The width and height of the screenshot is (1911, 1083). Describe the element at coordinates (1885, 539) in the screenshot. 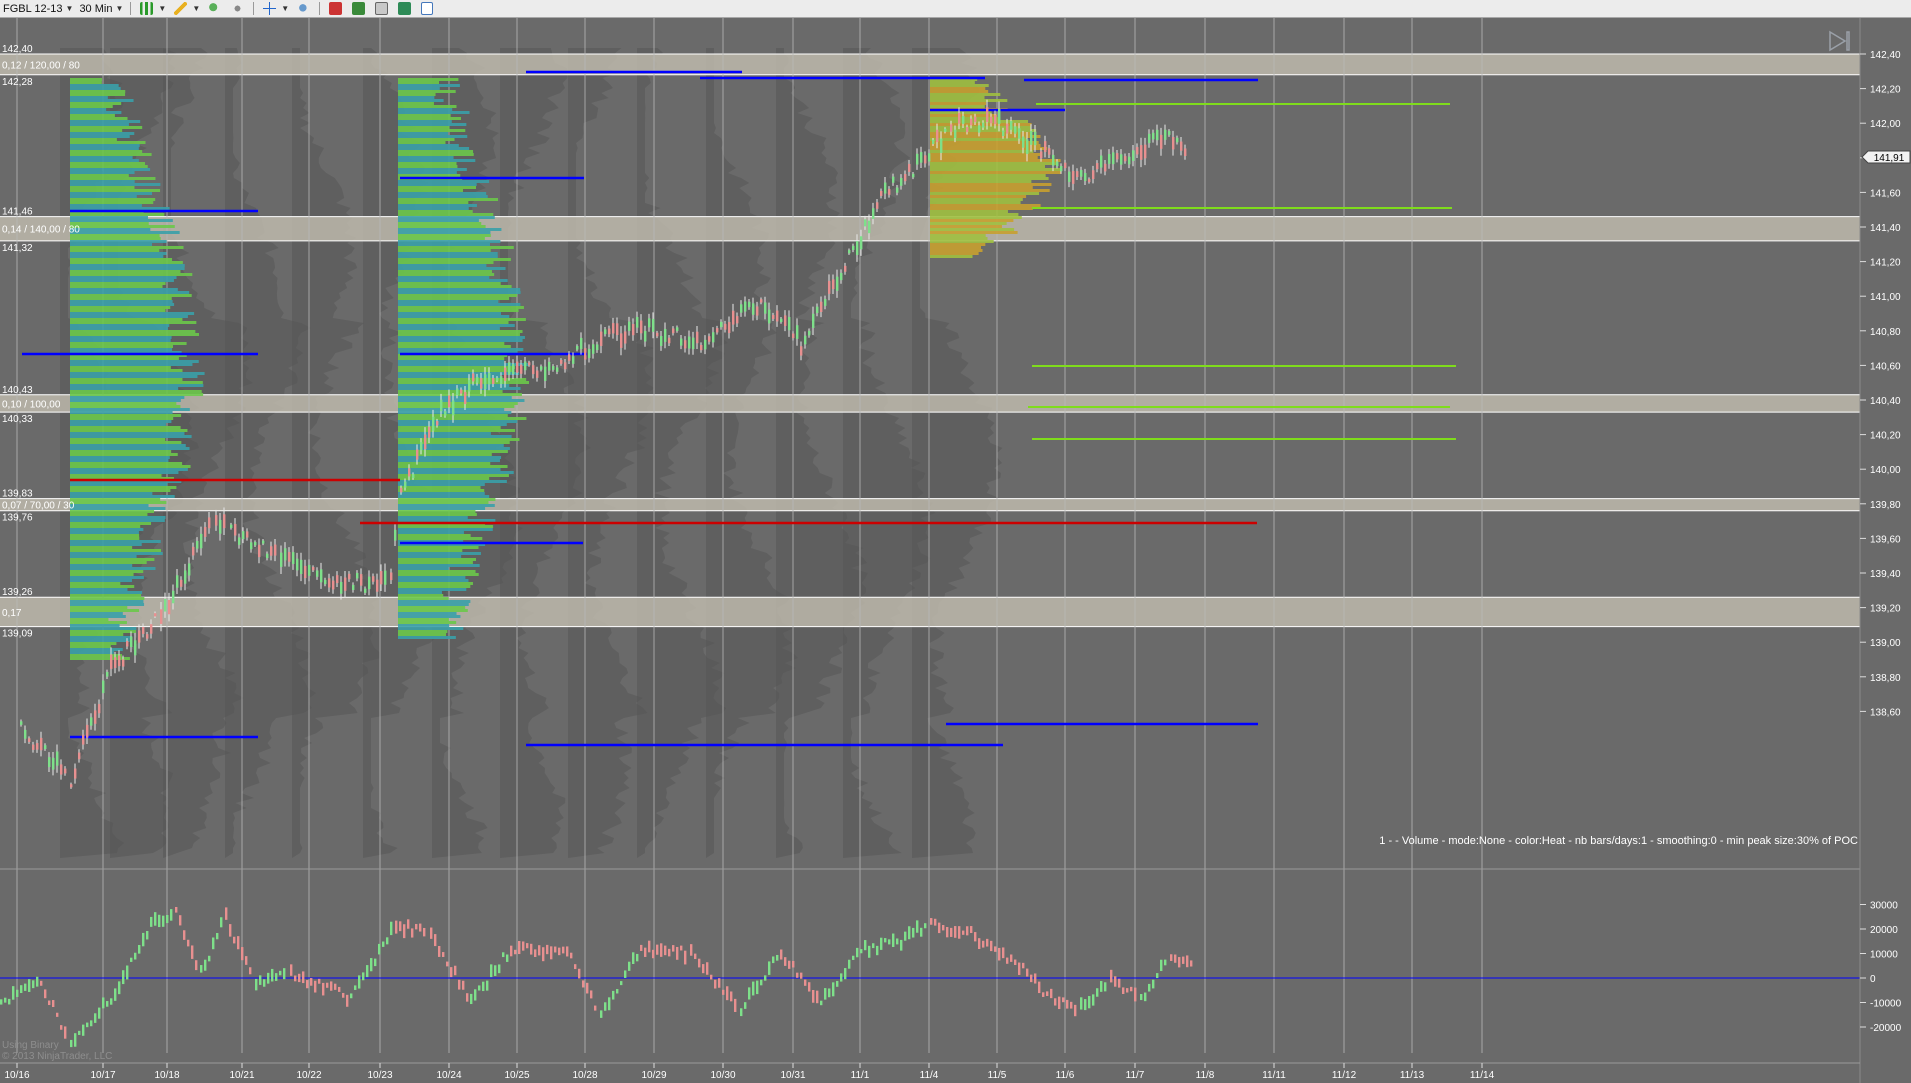

I see `price-tick-label: 139,60` at that location.